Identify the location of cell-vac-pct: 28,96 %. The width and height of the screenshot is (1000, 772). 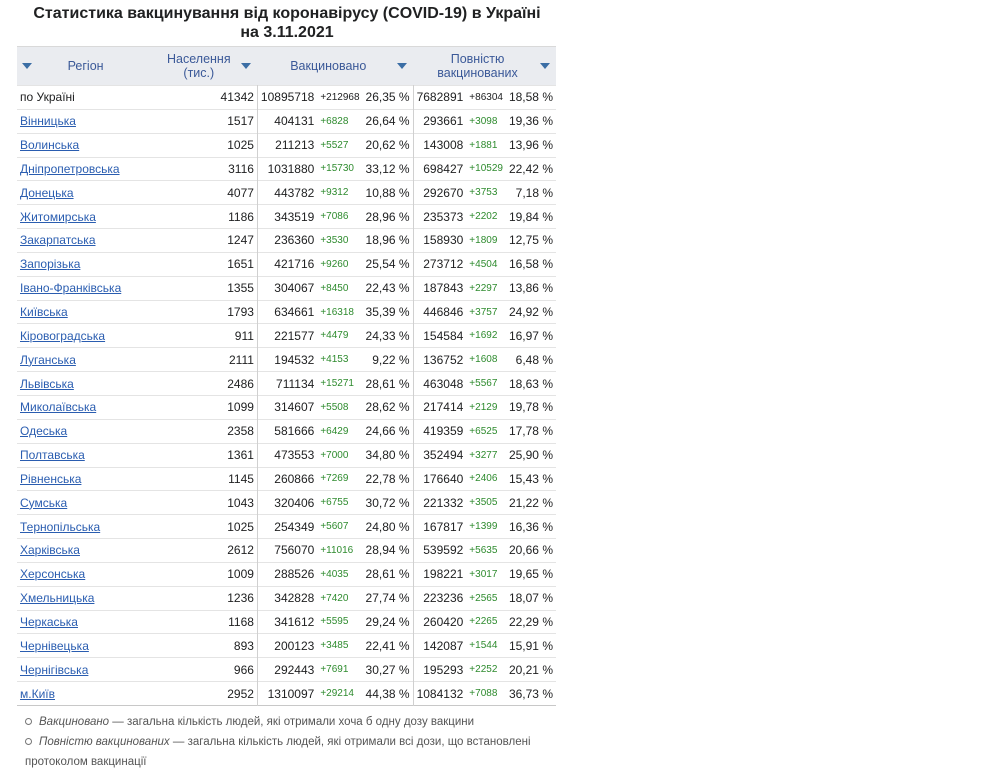
(388, 216).